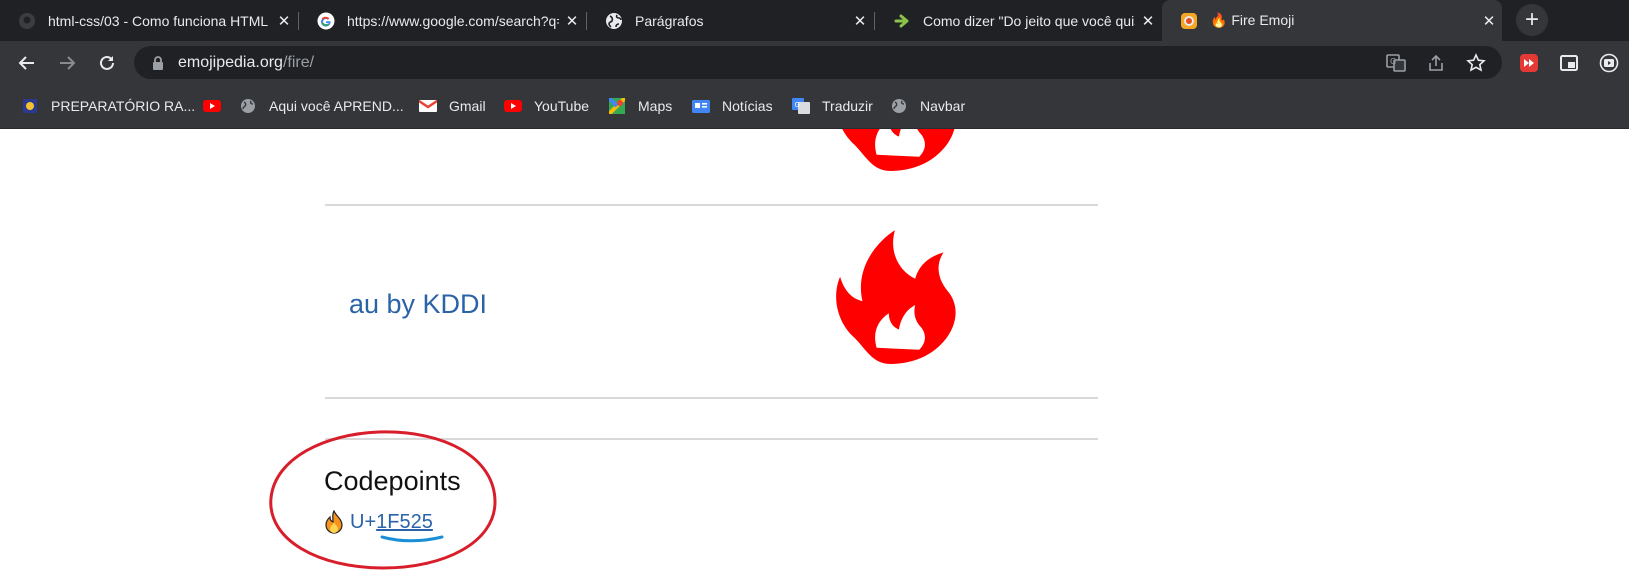 This screenshot has height=585, width=1629. I want to click on tab-paragrafos: Parágrafos ✕, so click(730, 20).